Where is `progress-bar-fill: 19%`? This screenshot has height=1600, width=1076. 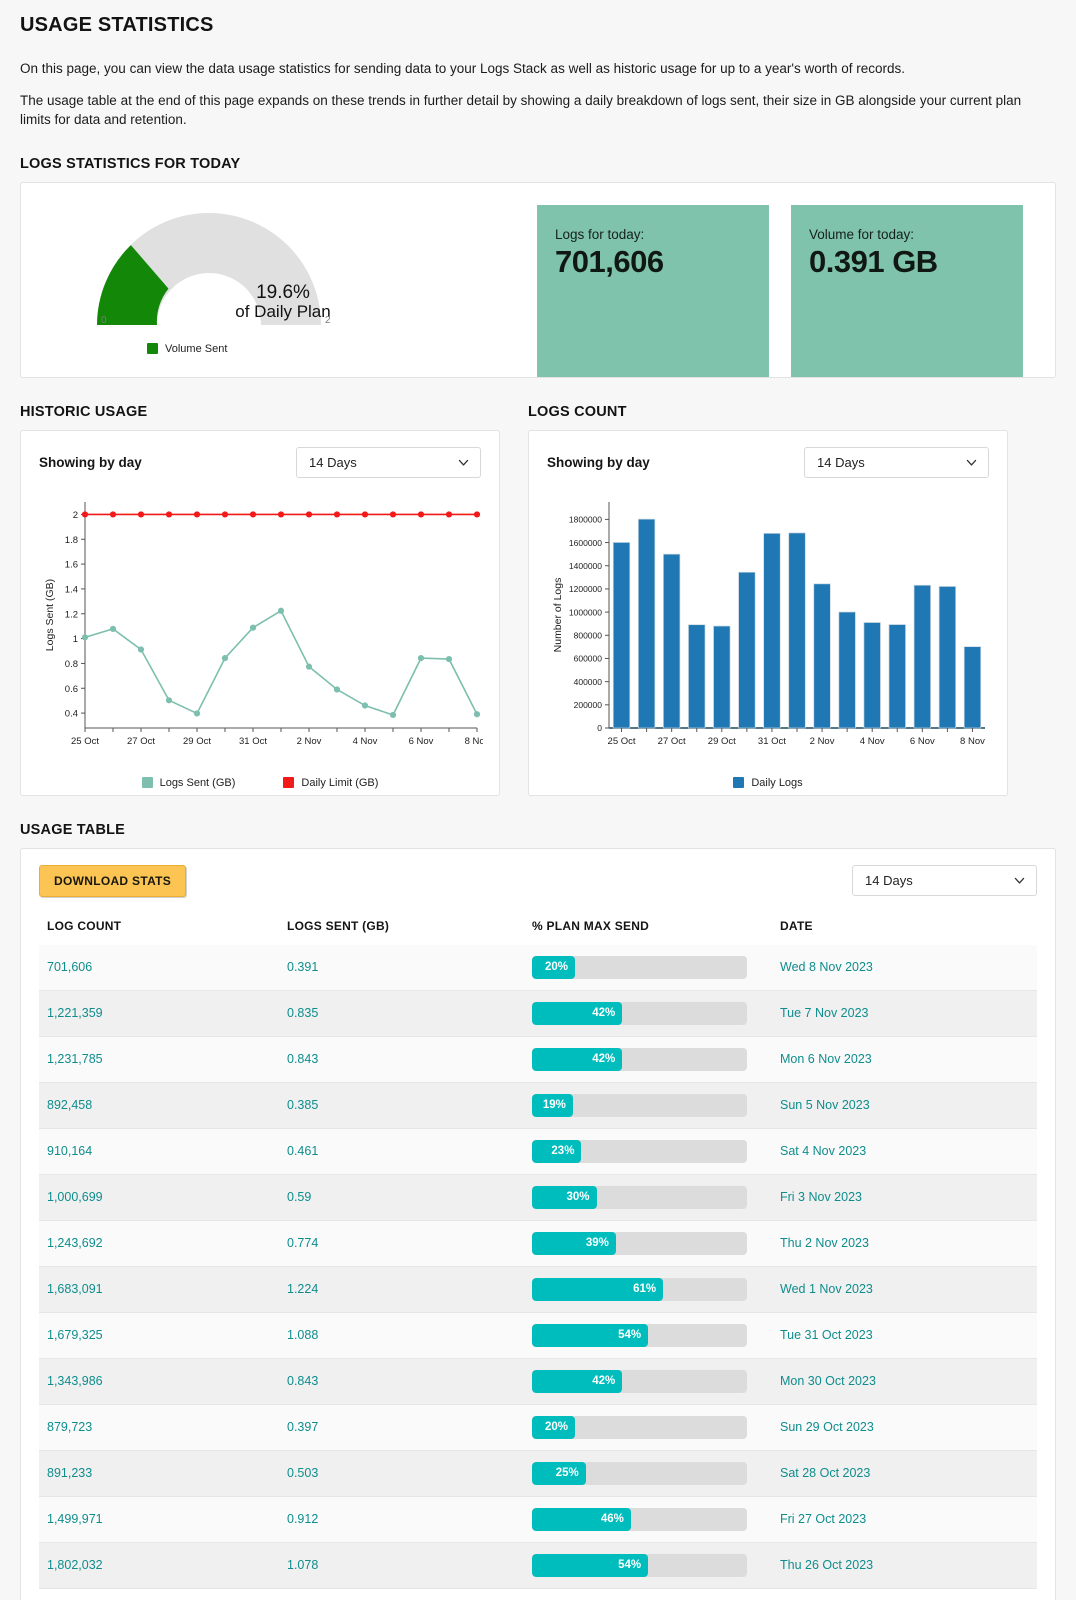 progress-bar-fill: 19% is located at coordinates (552, 1105).